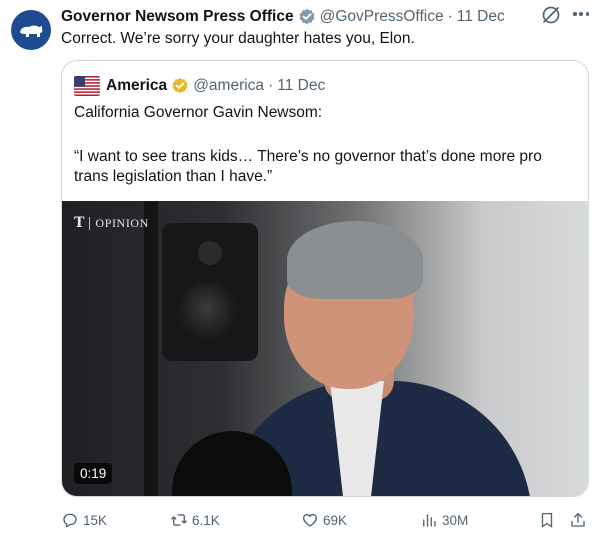 The height and width of the screenshot is (539, 600). Describe the element at coordinates (151, 348) in the screenshot. I see `background-pillar` at that location.